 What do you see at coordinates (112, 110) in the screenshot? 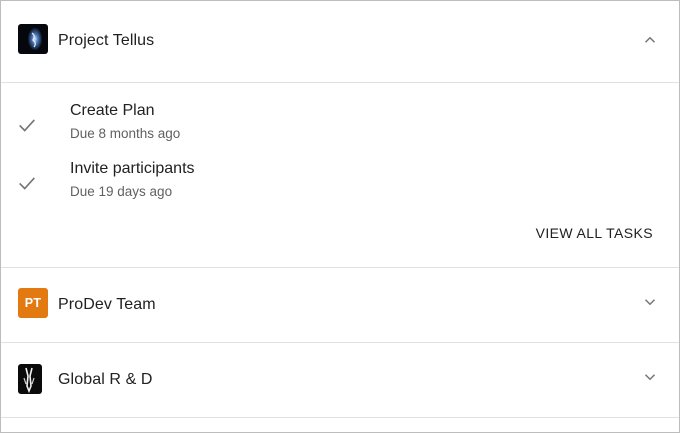
I see `task-title: Create Plan` at bounding box center [112, 110].